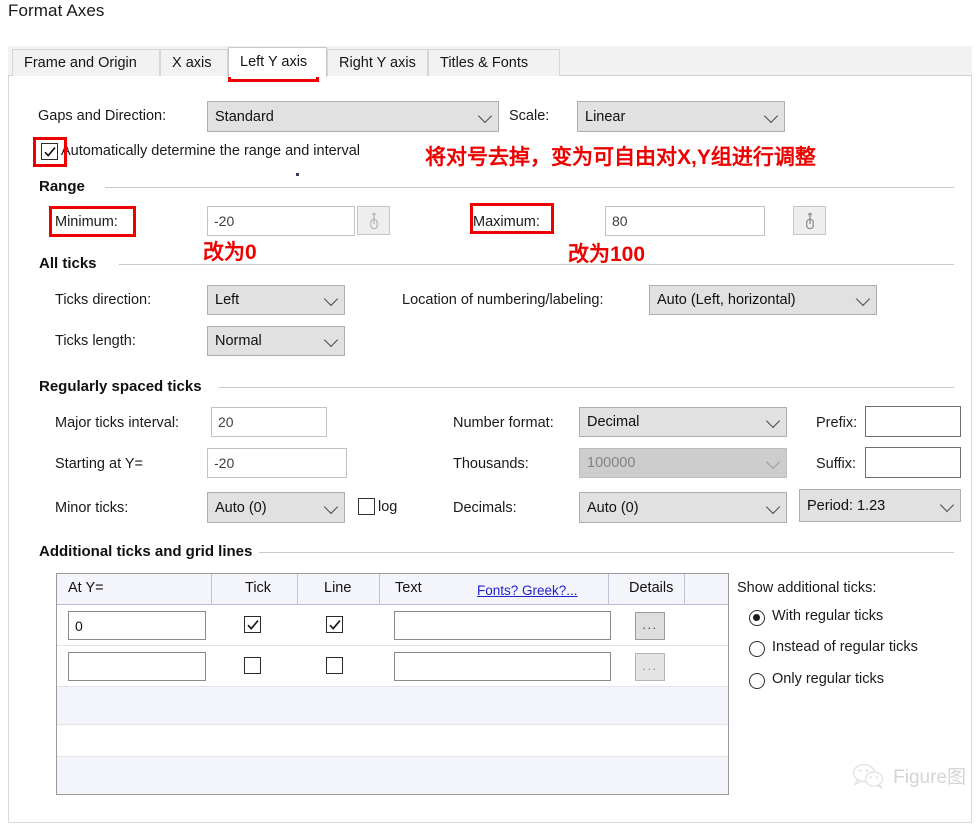 The height and width of the screenshot is (831, 980). I want to click on decimals-label: Decimals:, so click(485, 508).